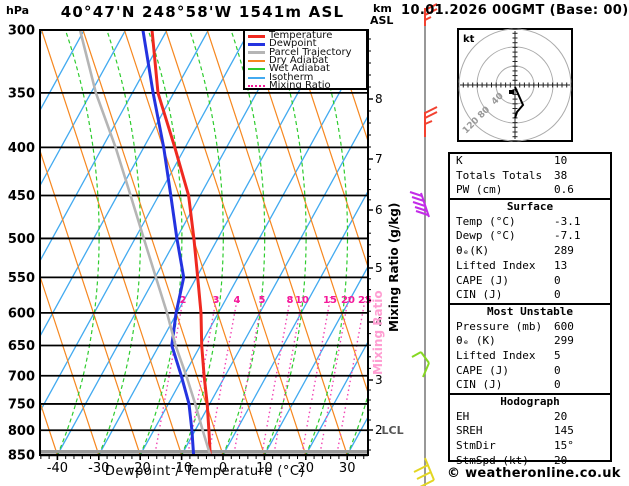 Image resolution: width=629 pixels, height=486 pixels. I want to click on table-row: Pressure (mb) 600, so click(530, 327).